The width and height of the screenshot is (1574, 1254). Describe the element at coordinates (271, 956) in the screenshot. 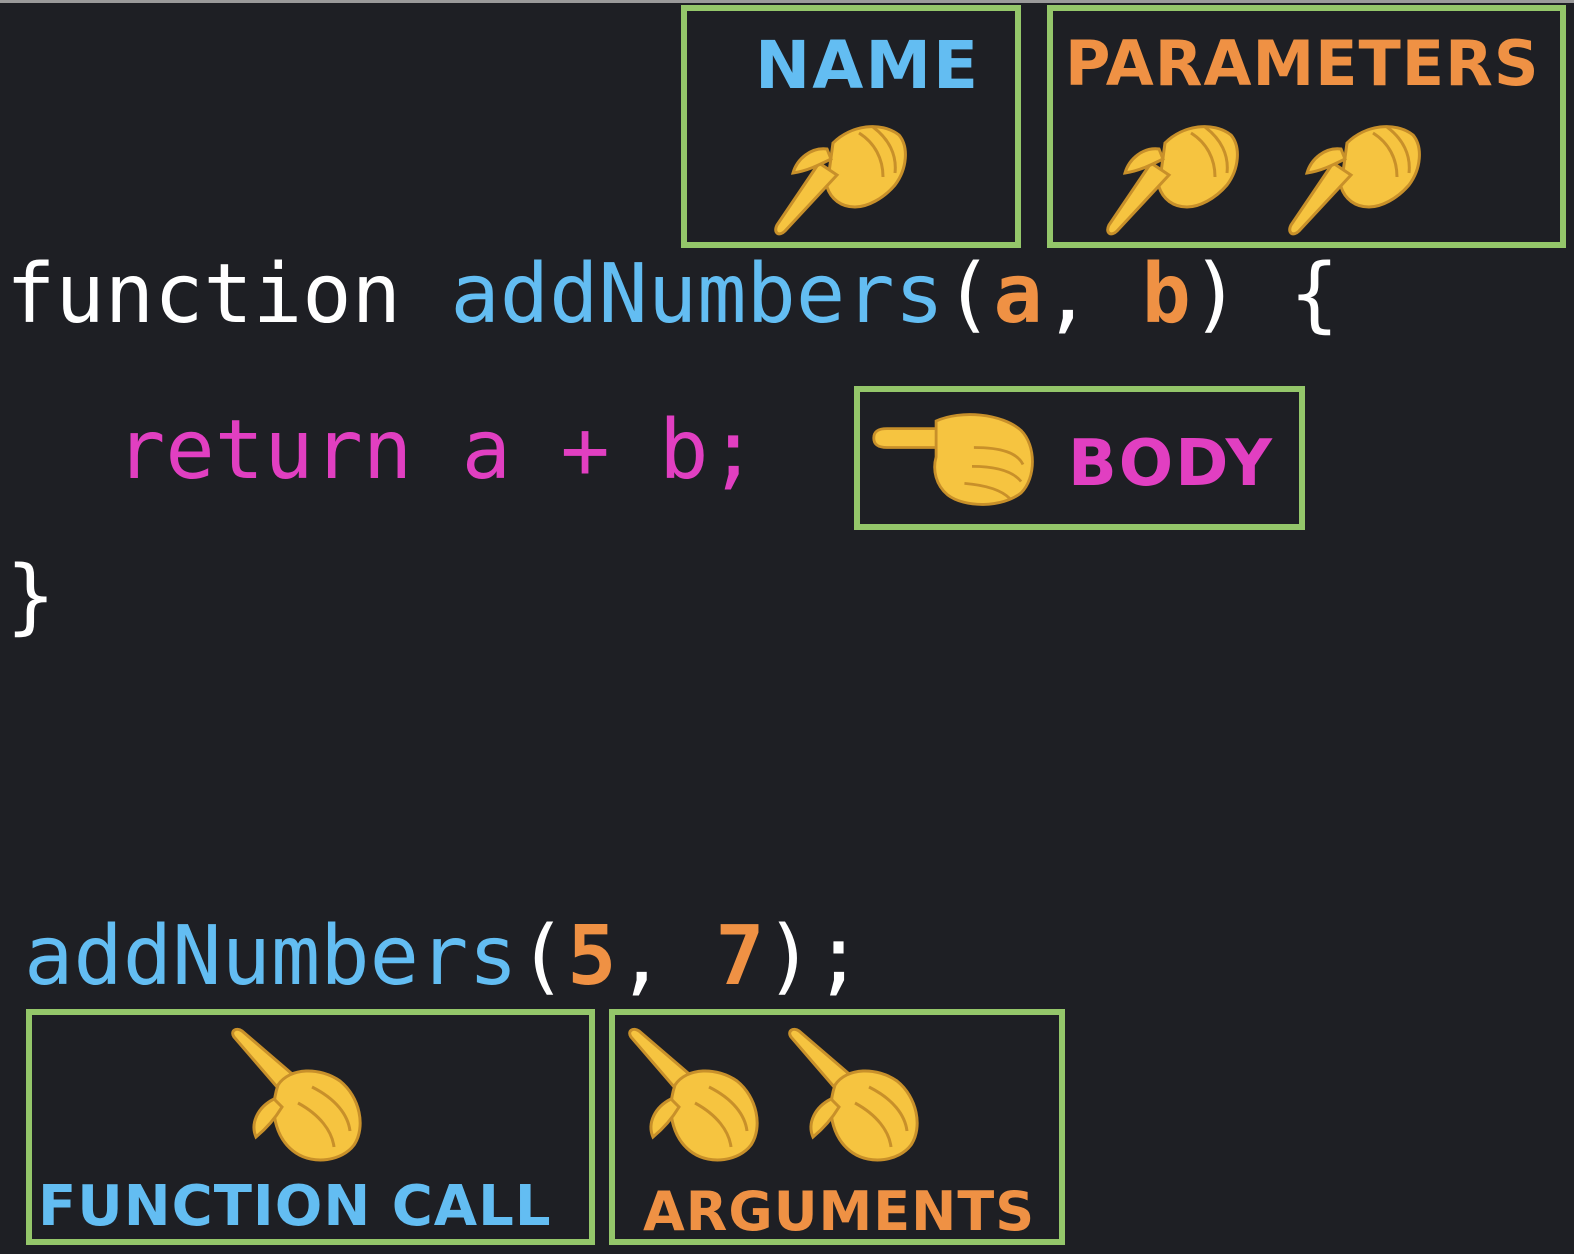

I see `call-function-name: addNumbers` at that location.